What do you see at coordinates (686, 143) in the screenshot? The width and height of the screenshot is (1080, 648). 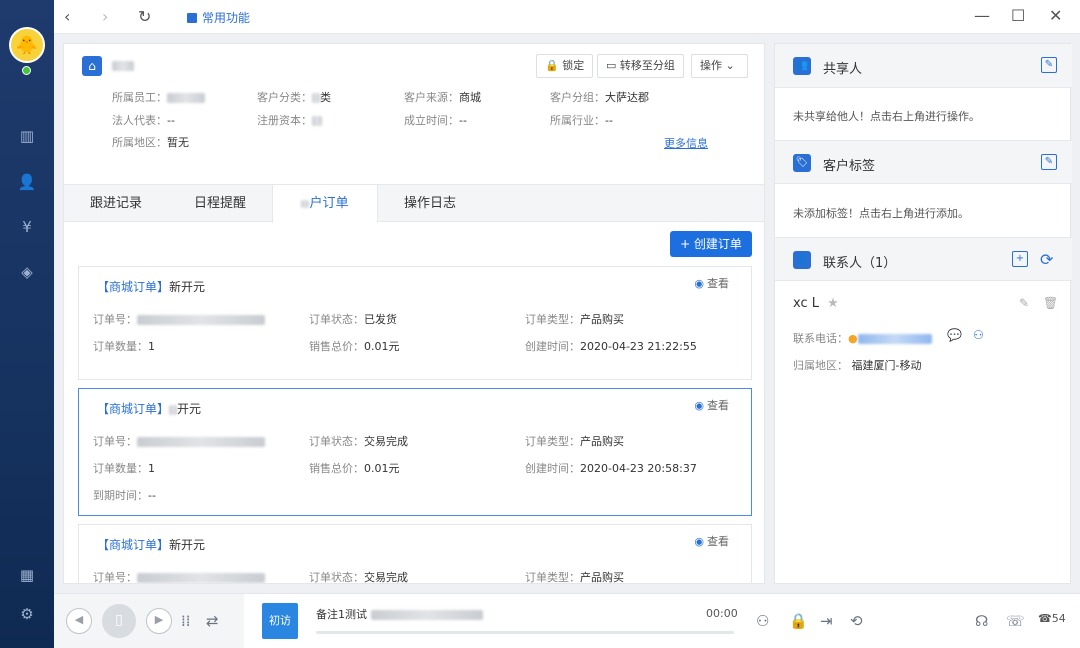 I see `more-info-link: 更多信息` at bounding box center [686, 143].